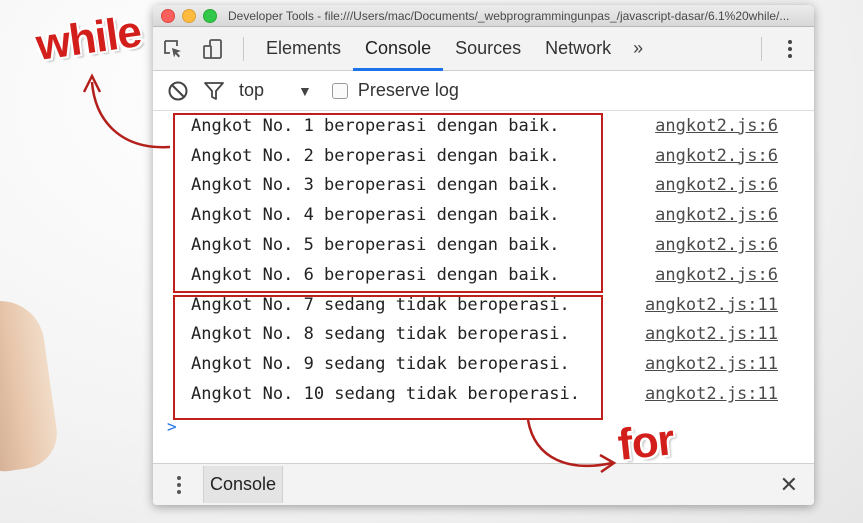 Image resolution: width=863 pixels, height=523 pixels. Describe the element at coordinates (179, 485) in the screenshot. I see `drawer-menu-icon` at that location.